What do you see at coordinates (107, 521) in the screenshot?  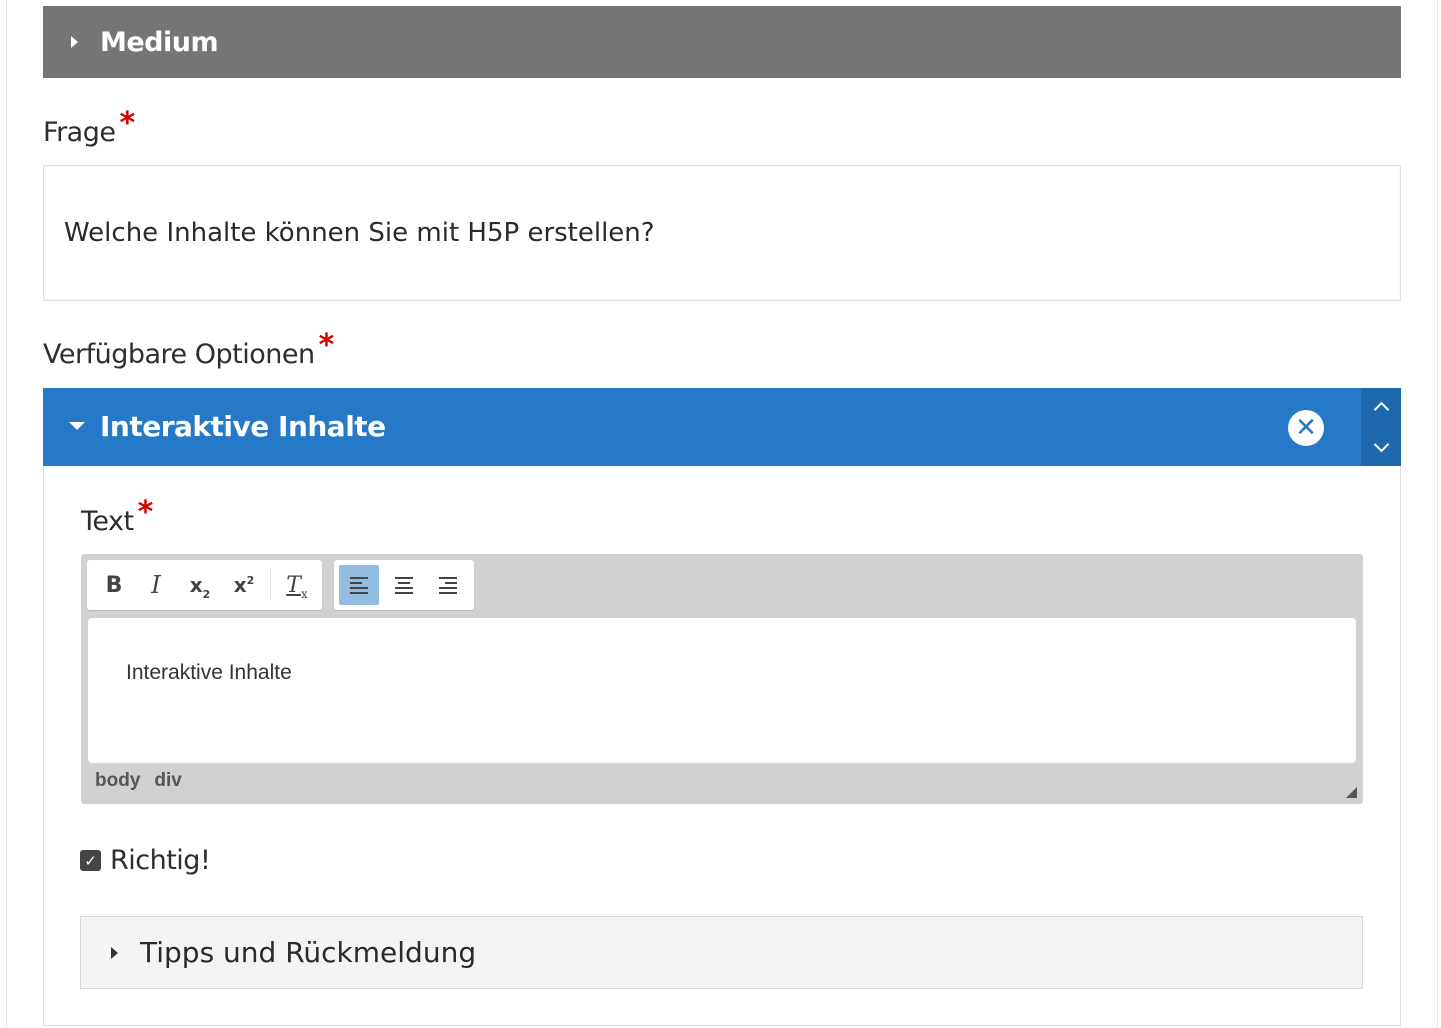 I see `text-label: Text` at bounding box center [107, 521].